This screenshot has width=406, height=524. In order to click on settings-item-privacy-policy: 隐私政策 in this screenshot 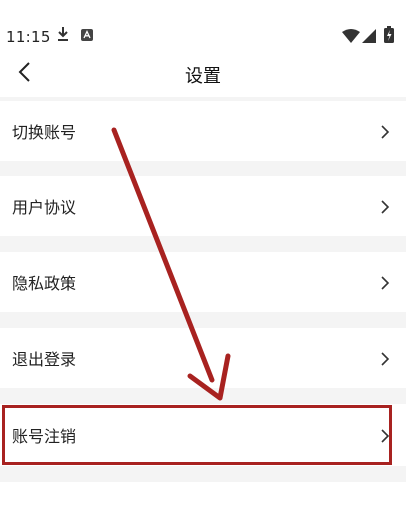, I will do `click(203, 282)`.